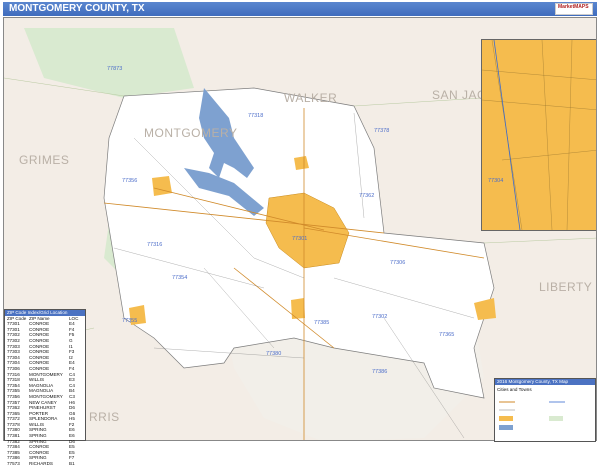 The height and width of the screenshot is (467, 600). Describe the element at coordinates (130, 181) in the screenshot. I see `zip-label: 77356` at that location.